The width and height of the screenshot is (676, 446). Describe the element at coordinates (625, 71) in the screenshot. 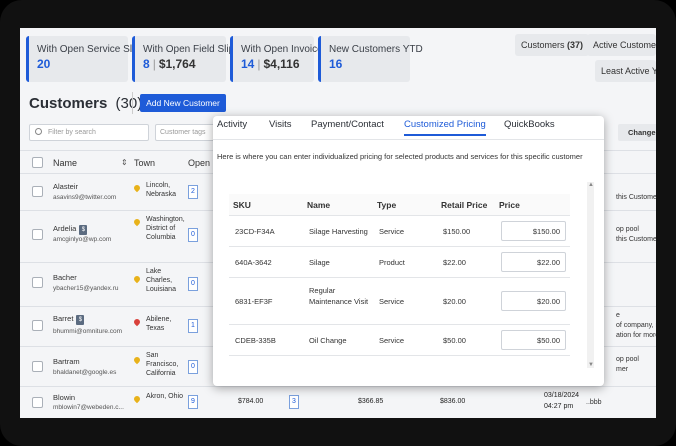

I see `tab-least-active: Least Active YTD` at that location.